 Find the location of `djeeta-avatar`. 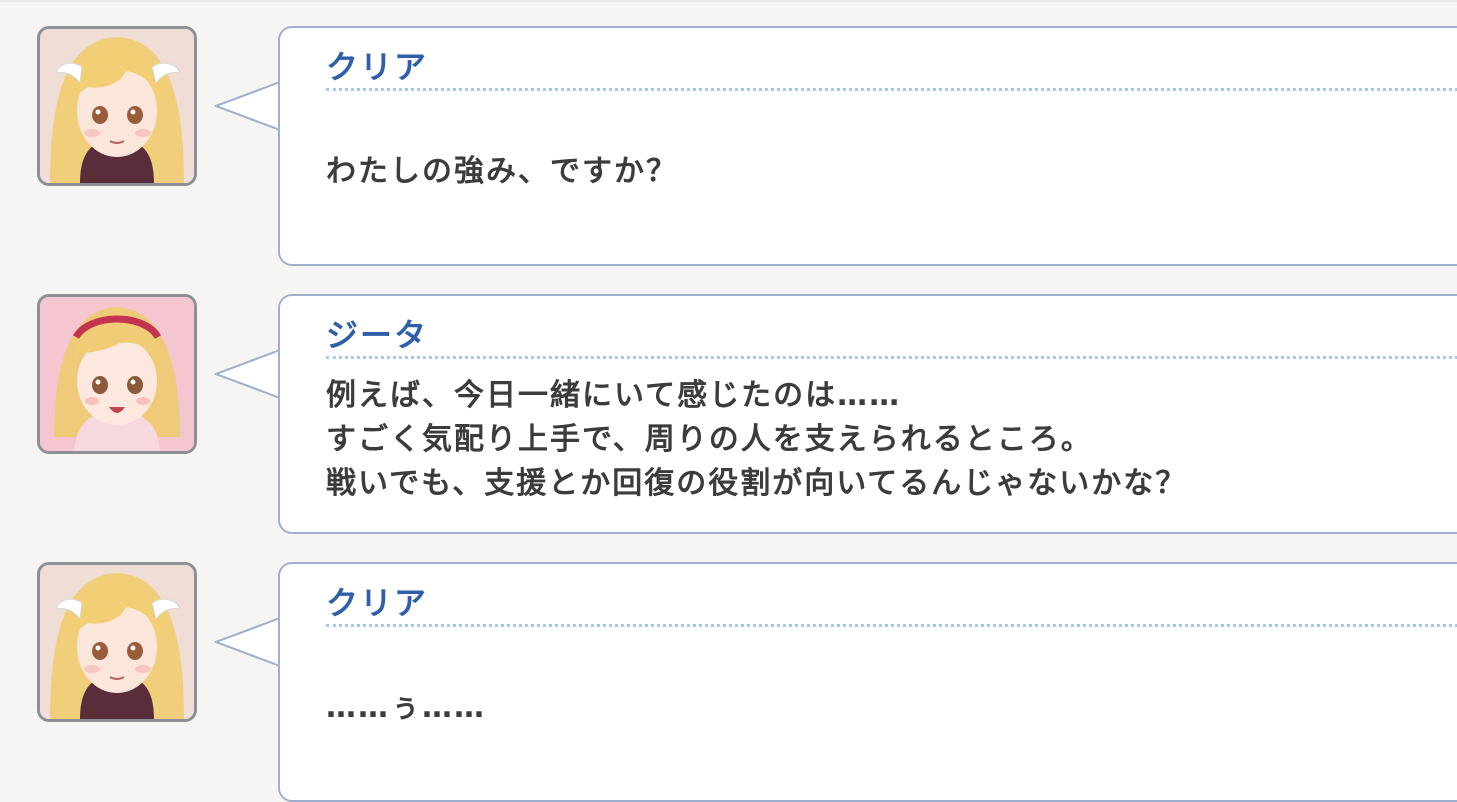

djeeta-avatar is located at coordinates (117, 374).